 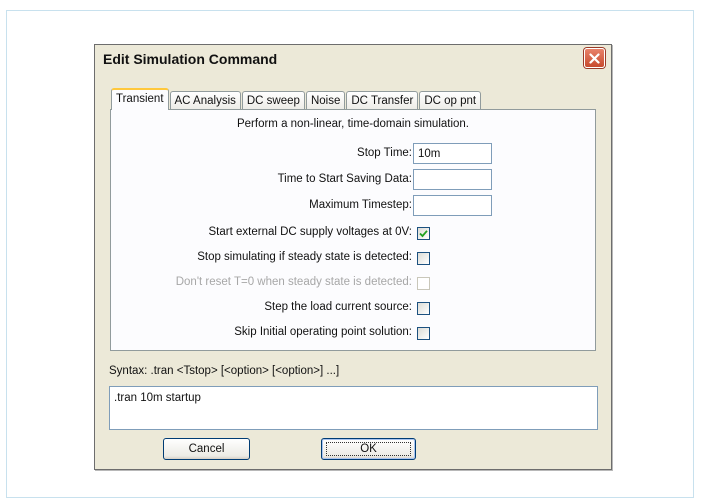 I want to click on tab-dc-sweep: DC sweep, so click(x=273, y=100).